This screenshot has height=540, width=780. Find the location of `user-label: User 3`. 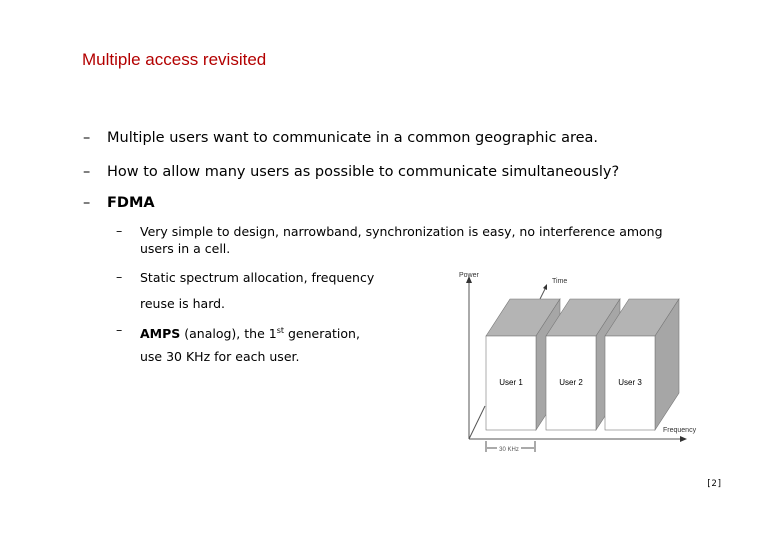

user-label: User 3 is located at coordinates (630, 382).